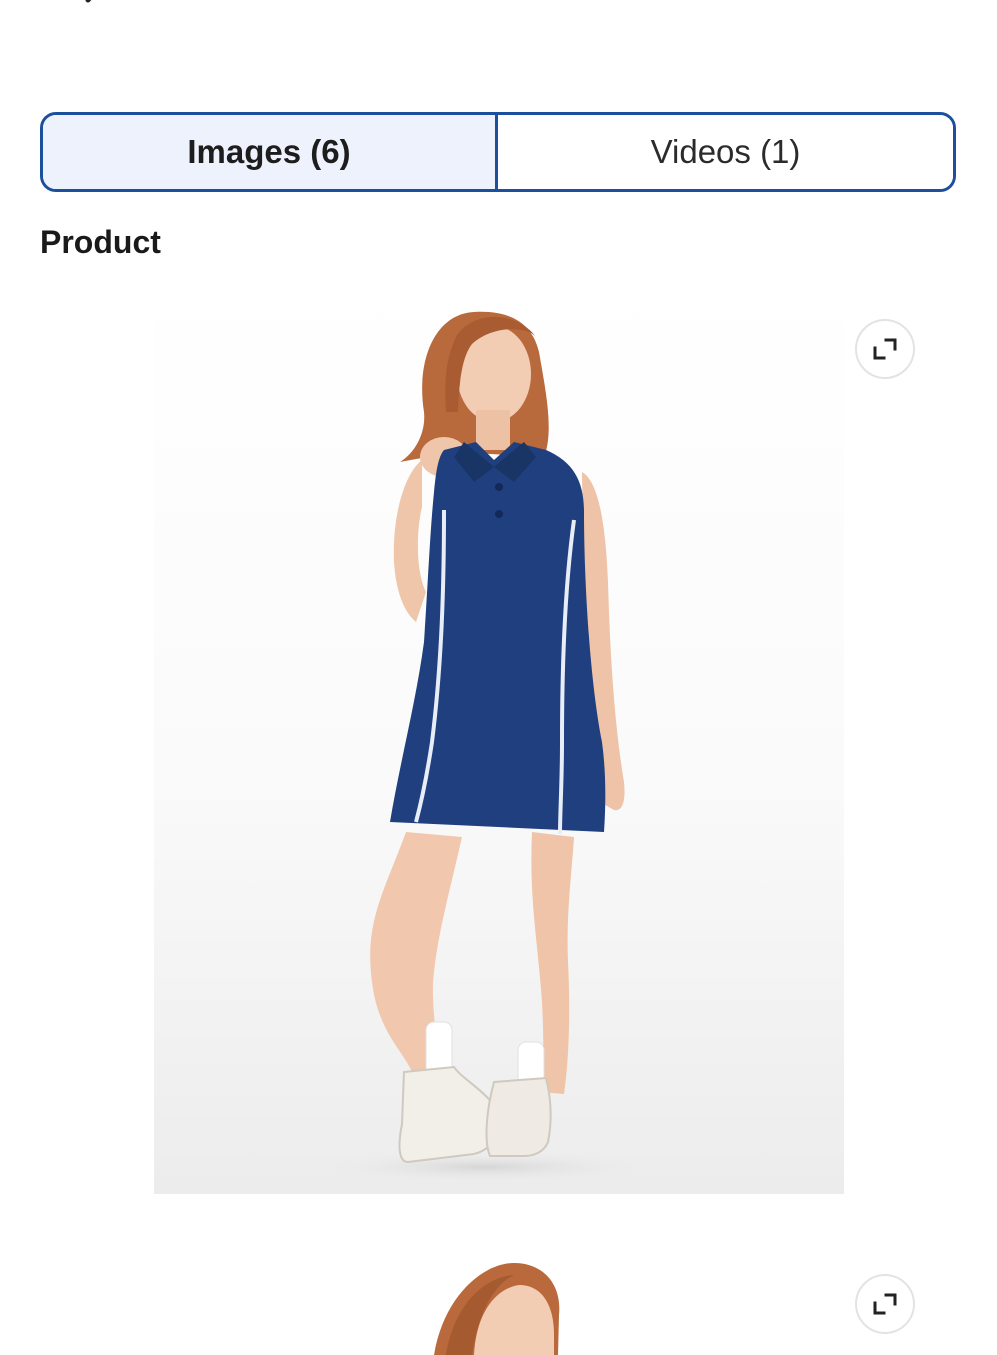 The image size is (997, 1355). I want to click on tab-images: Images (6), so click(270, 152).